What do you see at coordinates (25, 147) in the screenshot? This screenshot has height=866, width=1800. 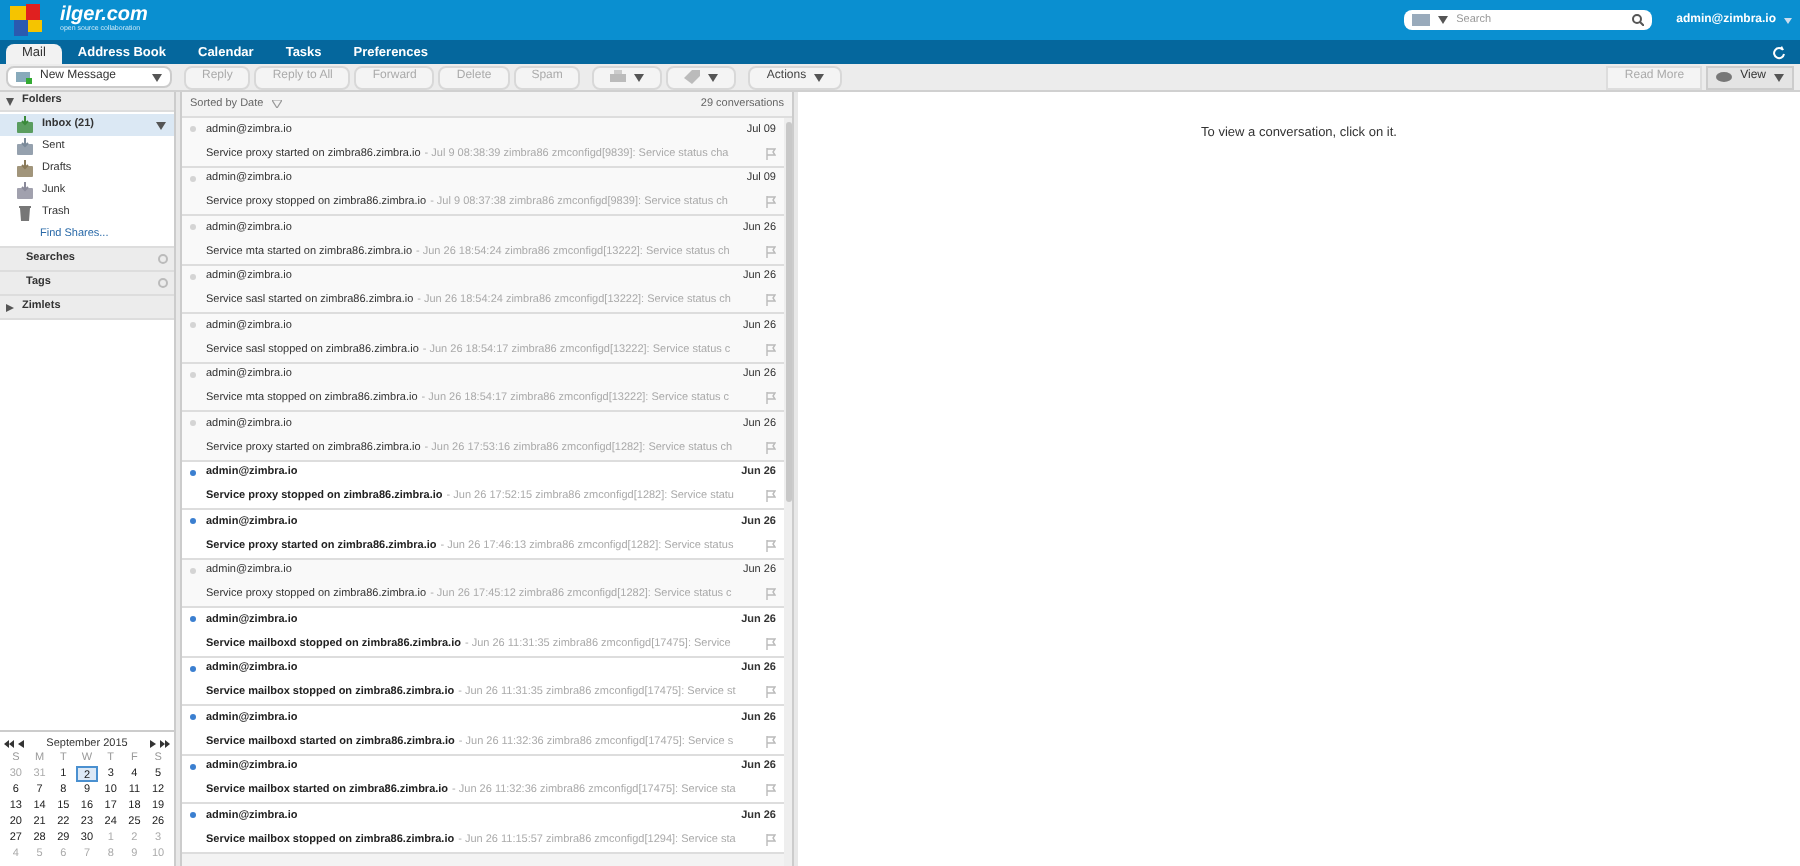 I see `tray-icon` at bounding box center [25, 147].